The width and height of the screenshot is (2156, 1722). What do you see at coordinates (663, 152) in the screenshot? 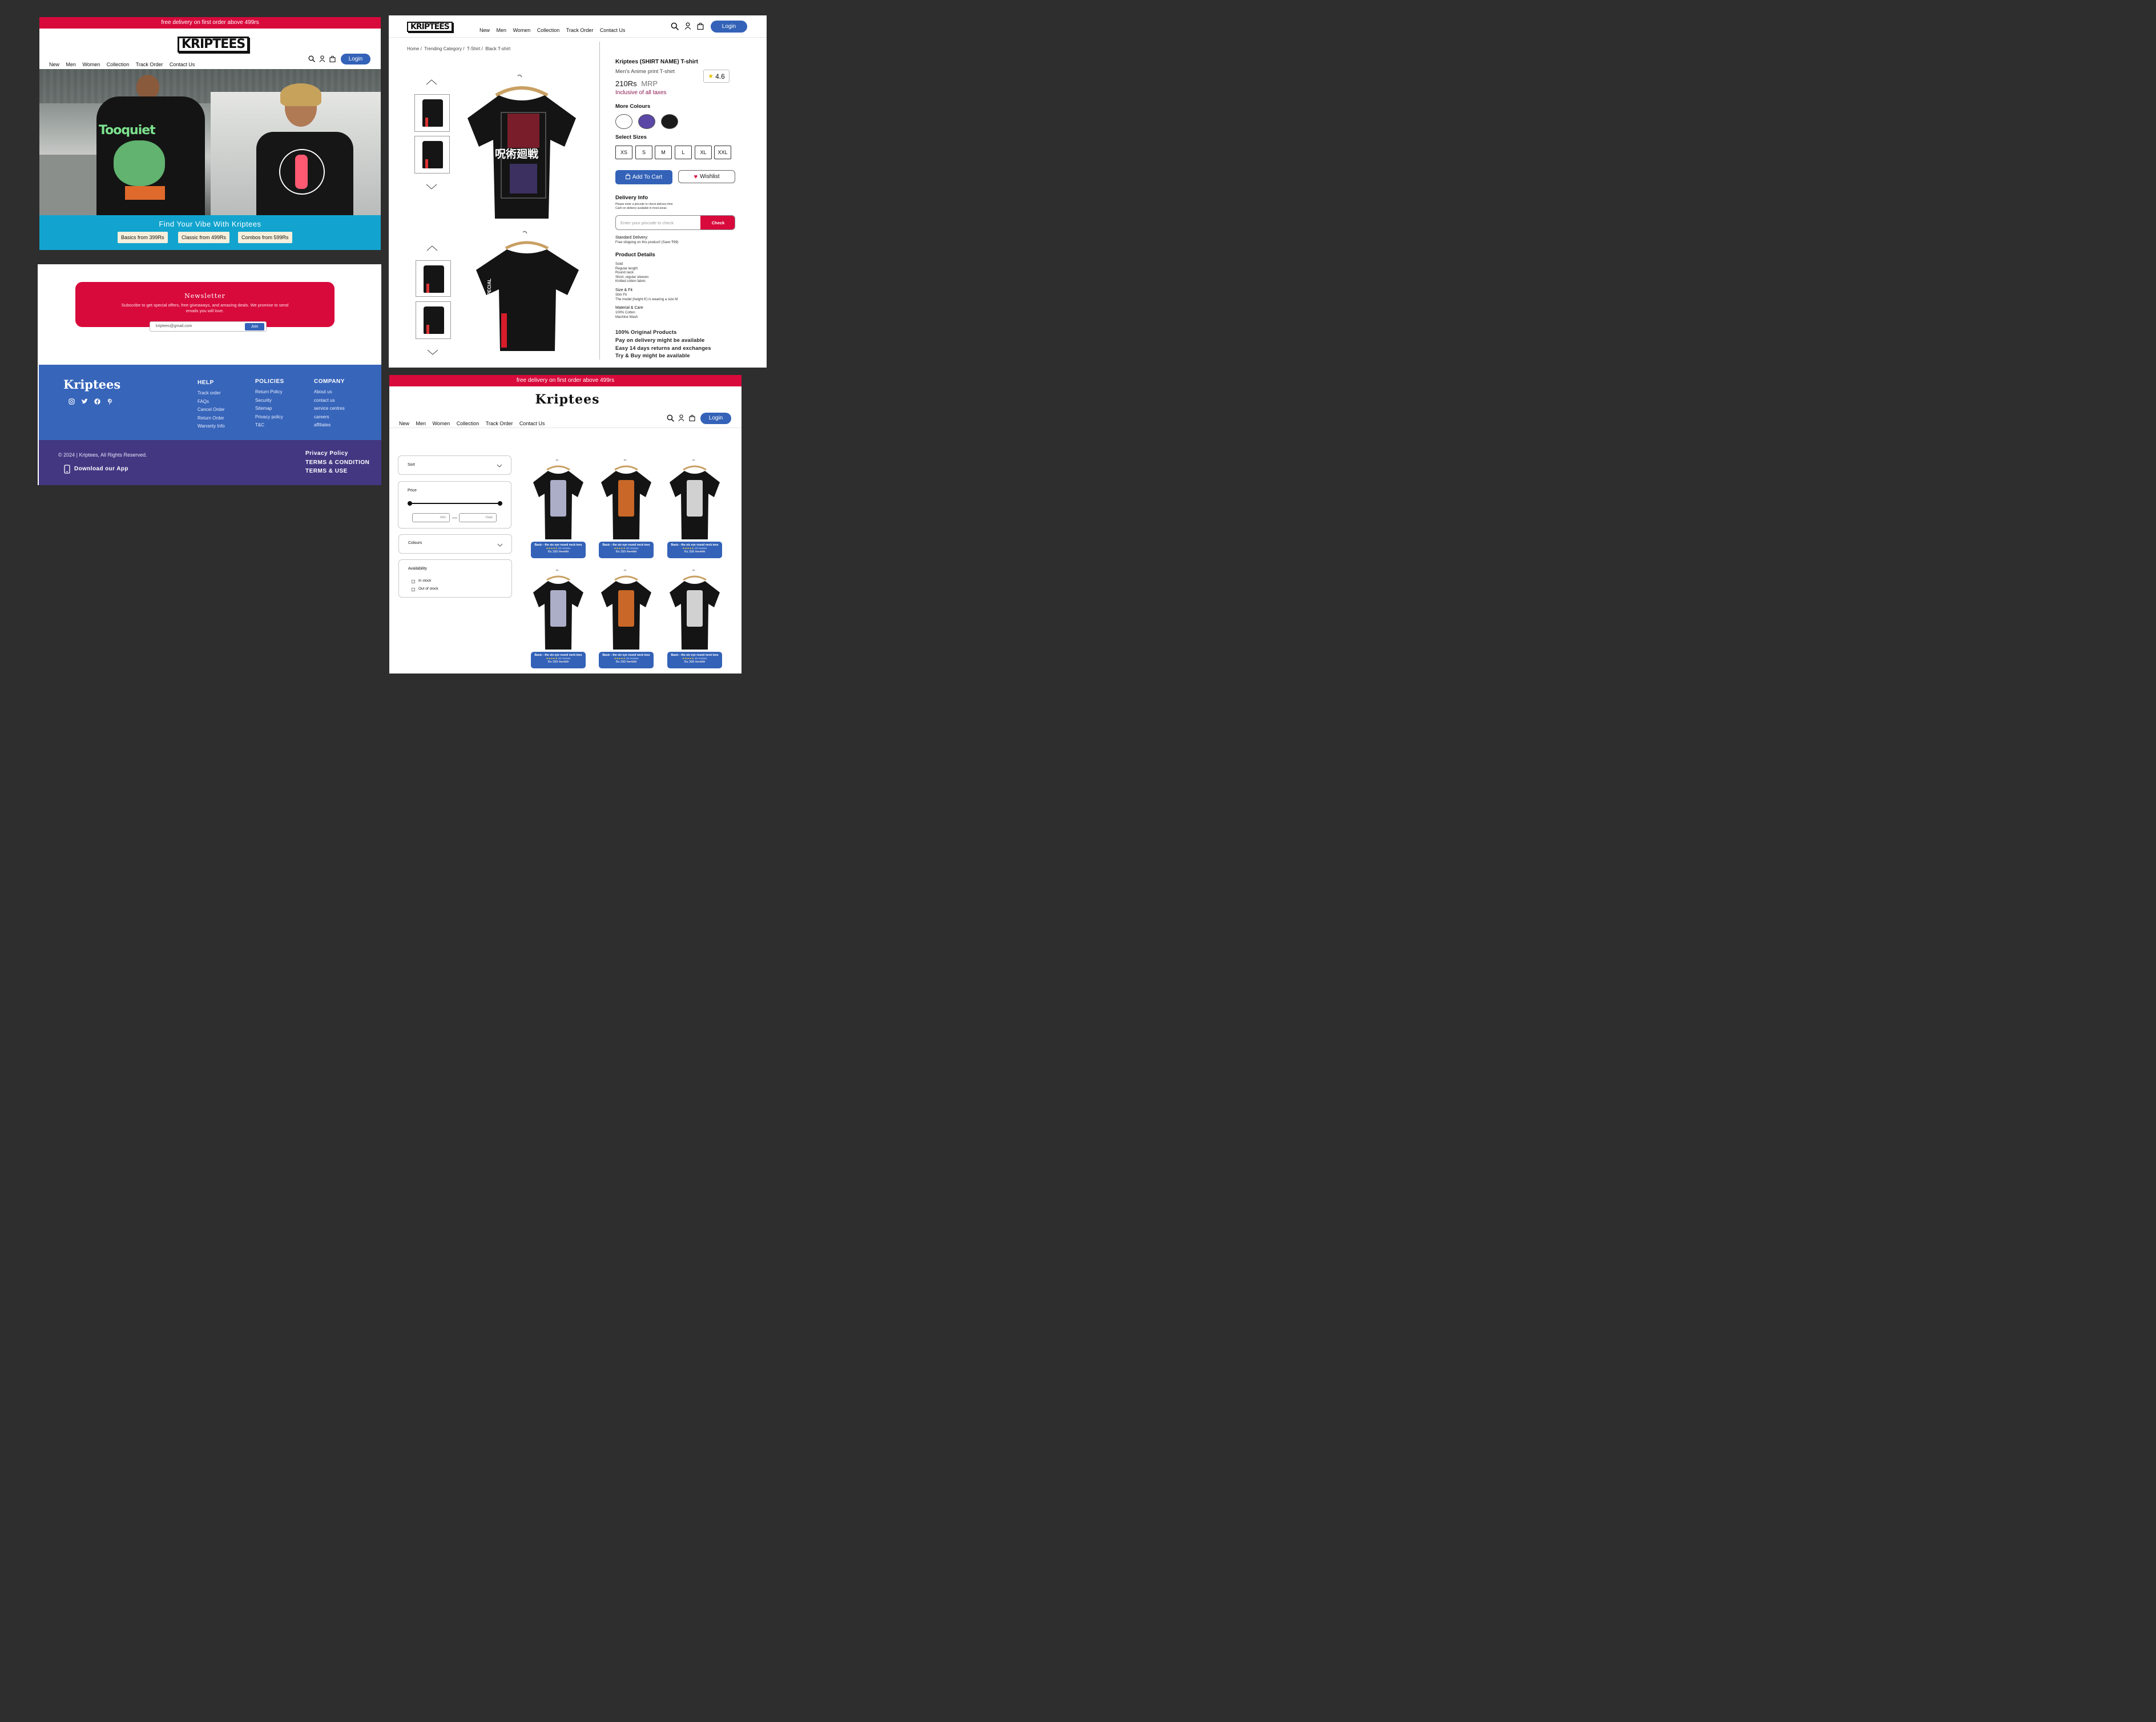
I see `size-m: M` at bounding box center [663, 152].